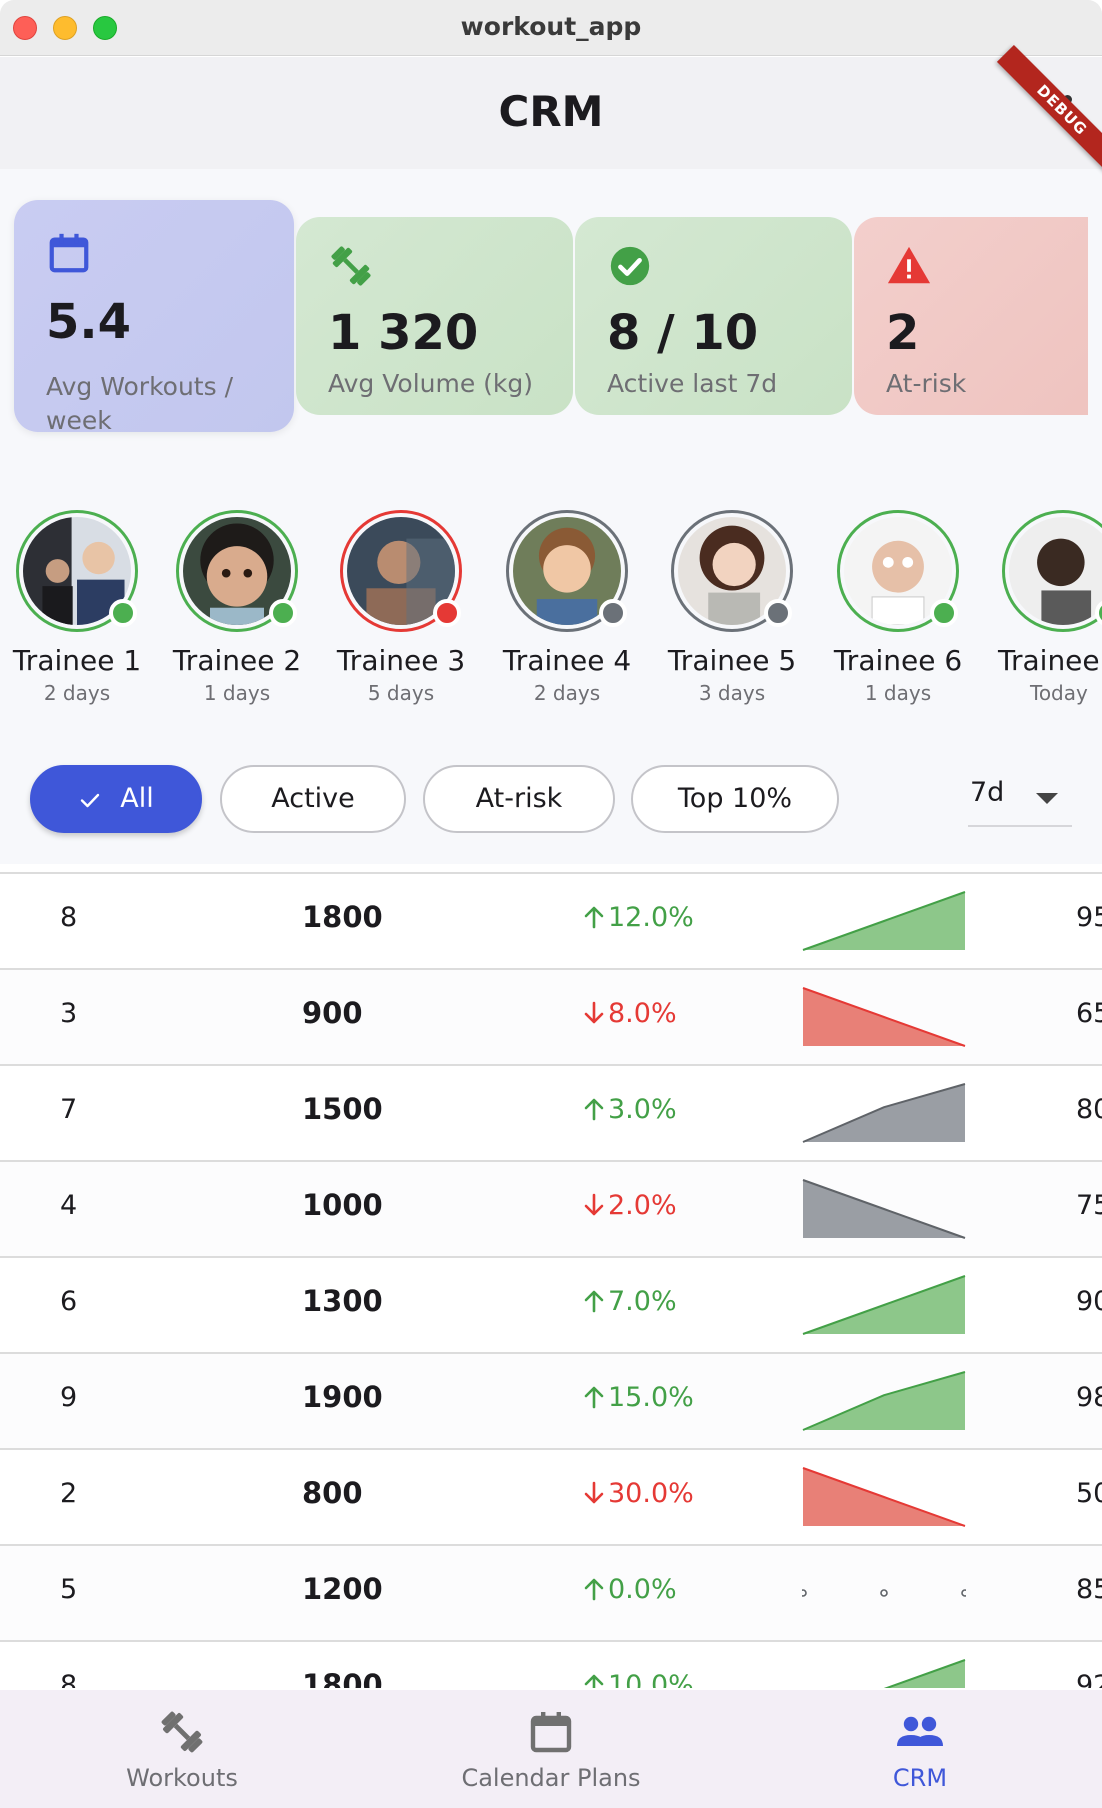 The image size is (1102, 1808). What do you see at coordinates (926, 383) in the screenshot?
I see `kpi-label: At-risk` at bounding box center [926, 383].